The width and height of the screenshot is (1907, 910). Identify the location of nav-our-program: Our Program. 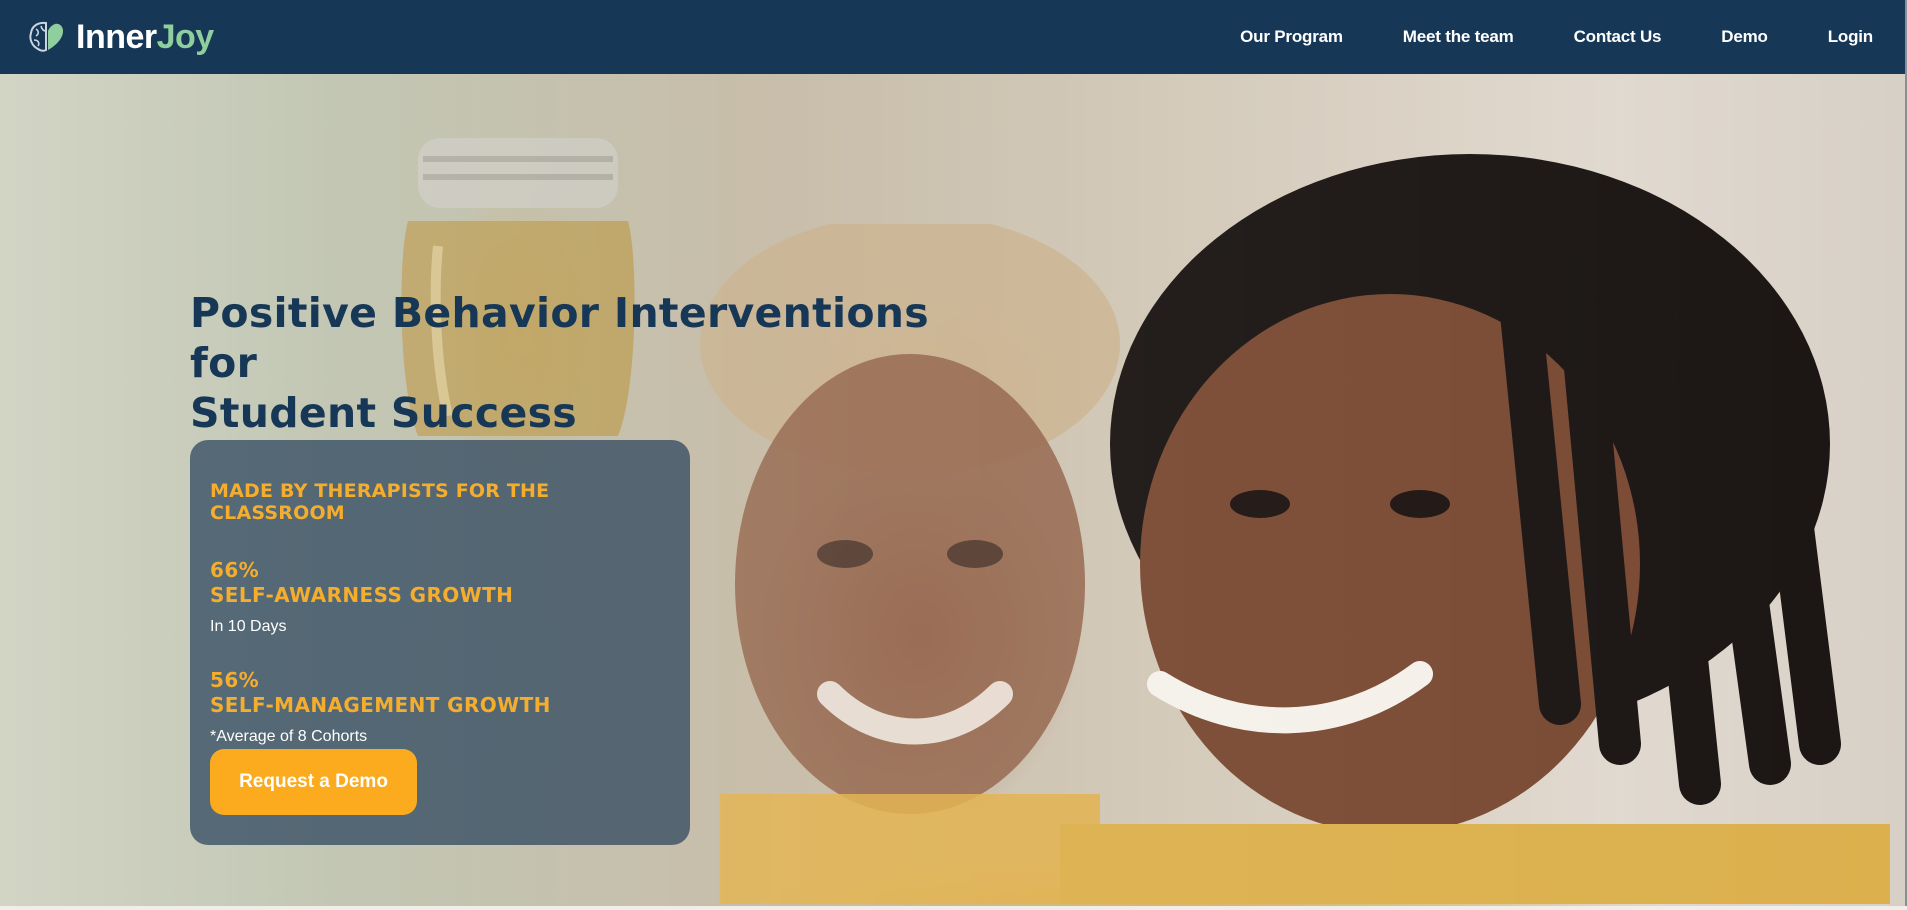
(1291, 37).